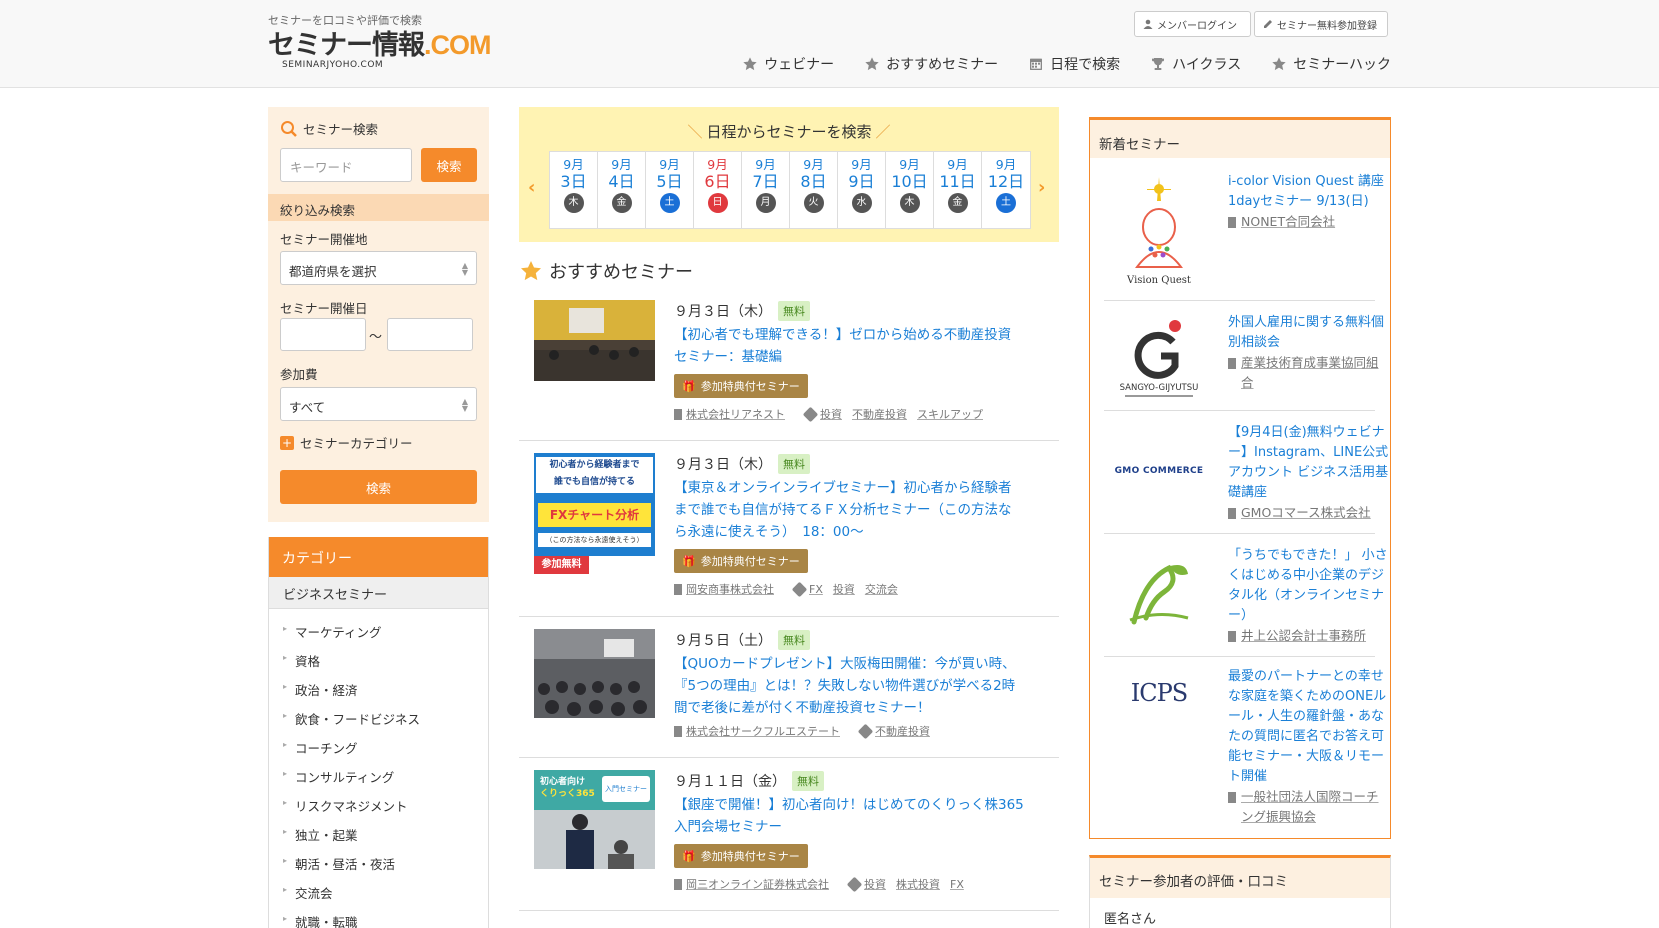 Image resolution: width=1659 pixels, height=928 pixels. I want to click on category-item: マーケティング, so click(378, 631).